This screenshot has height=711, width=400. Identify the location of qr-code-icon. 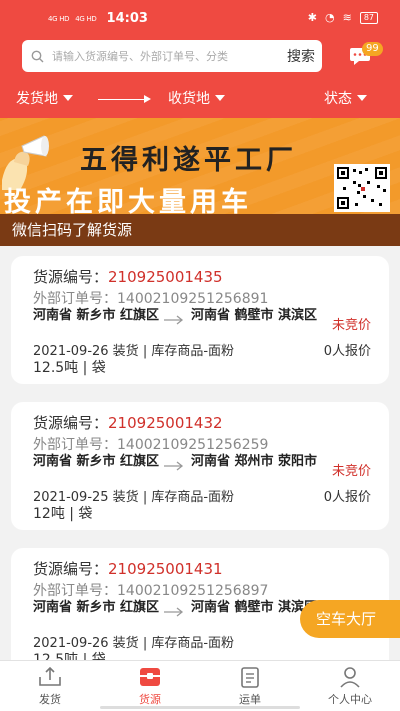
(362, 188).